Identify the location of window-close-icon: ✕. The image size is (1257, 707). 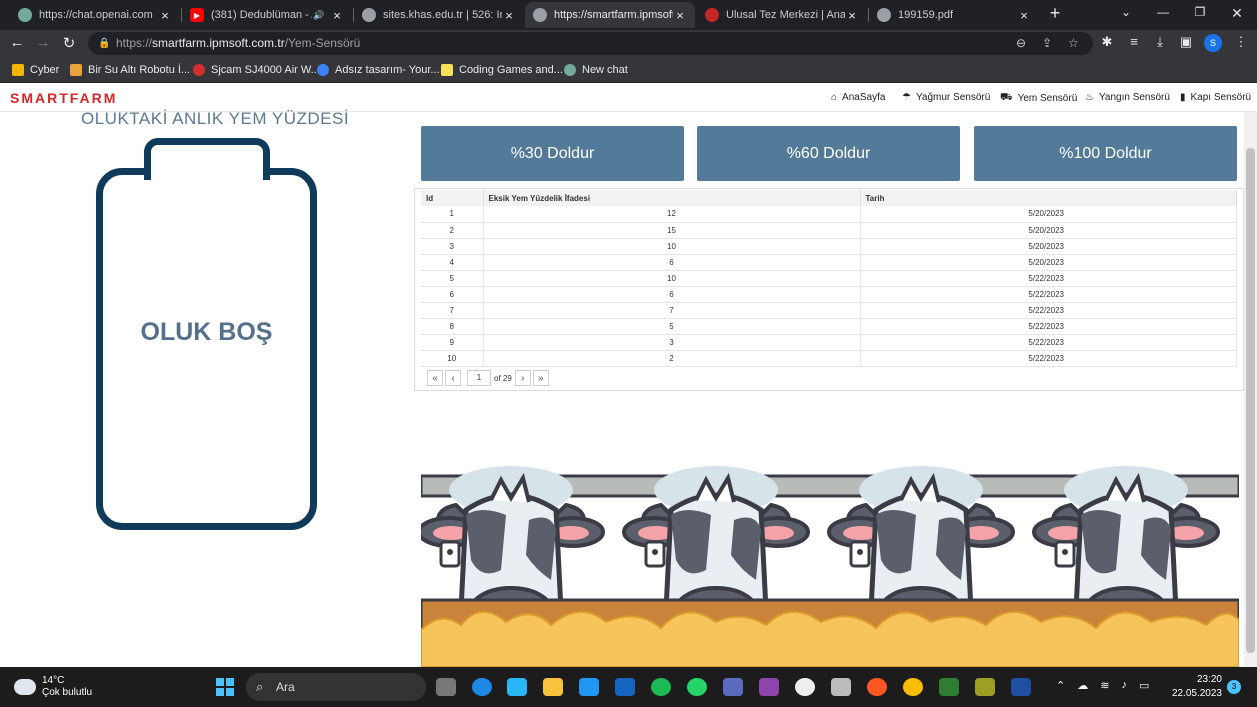
(1237, 13).